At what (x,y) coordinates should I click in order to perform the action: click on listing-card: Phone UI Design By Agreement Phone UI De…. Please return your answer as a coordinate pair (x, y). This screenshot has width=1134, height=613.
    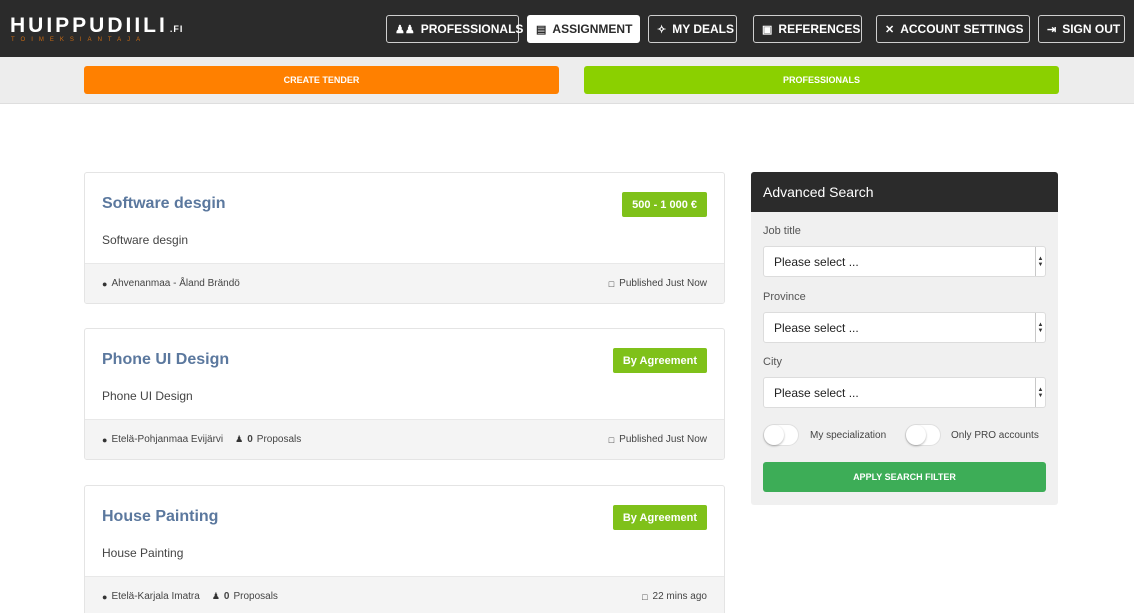
    Looking at the image, I should click on (404, 394).